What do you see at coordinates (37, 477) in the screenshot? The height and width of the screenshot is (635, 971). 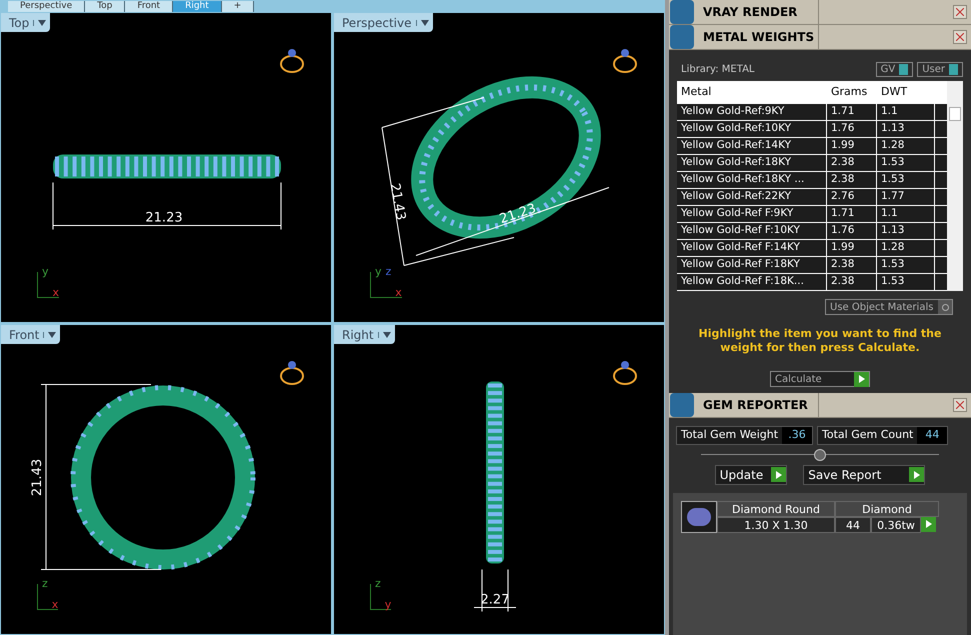 I see `dimension-label: 21.43` at bounding box center [37, 477].